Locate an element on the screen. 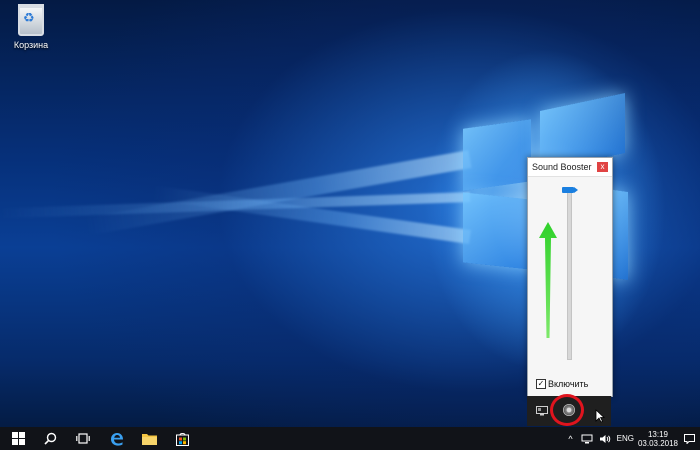 This screenshot has height=450, width=700. windows-start-icon is located at coordinates (18, 438).